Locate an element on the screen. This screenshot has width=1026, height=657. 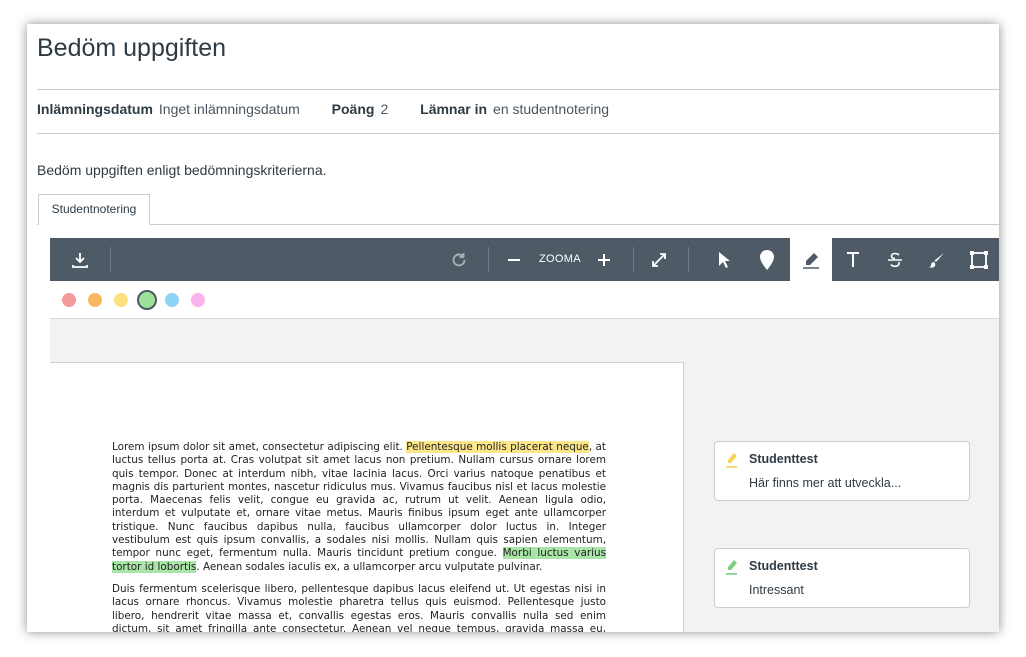
strikeout-tool-button is located at coordinates (895, 259).